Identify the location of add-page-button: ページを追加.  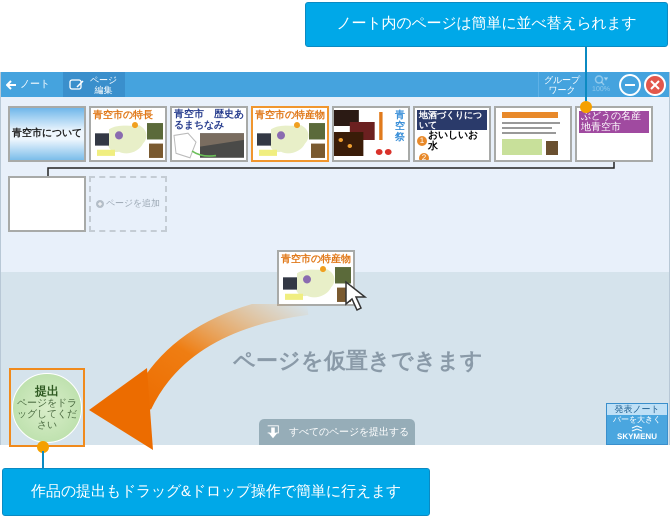
(128, 204).